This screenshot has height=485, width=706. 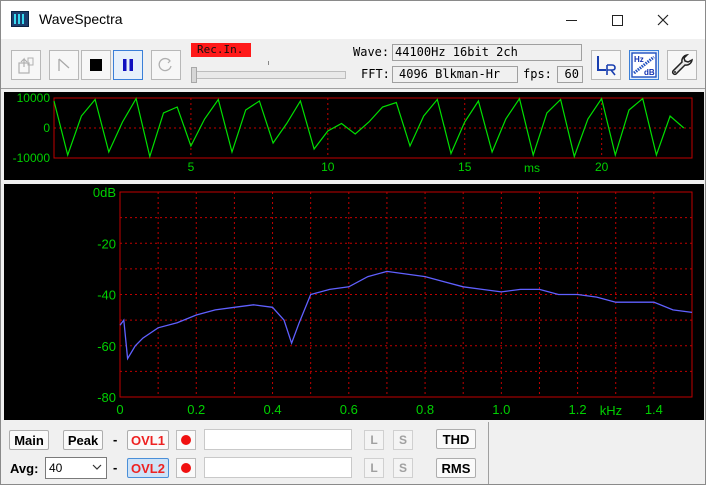 I want to click on close-icon, so click(x=663, y=20).